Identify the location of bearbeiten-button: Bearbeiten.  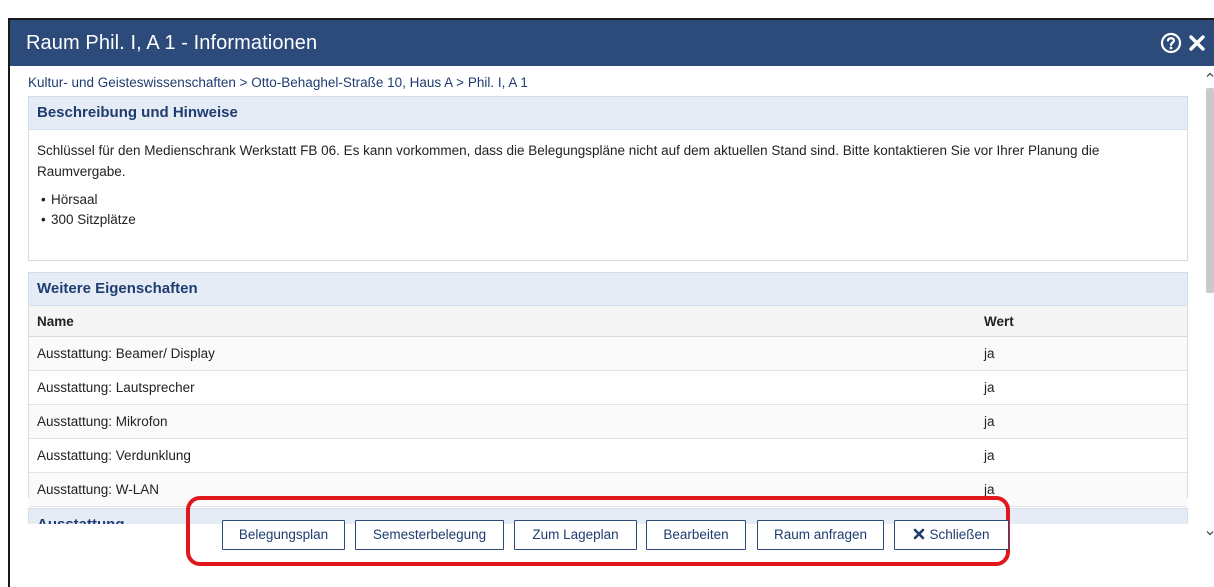
(696, 535).